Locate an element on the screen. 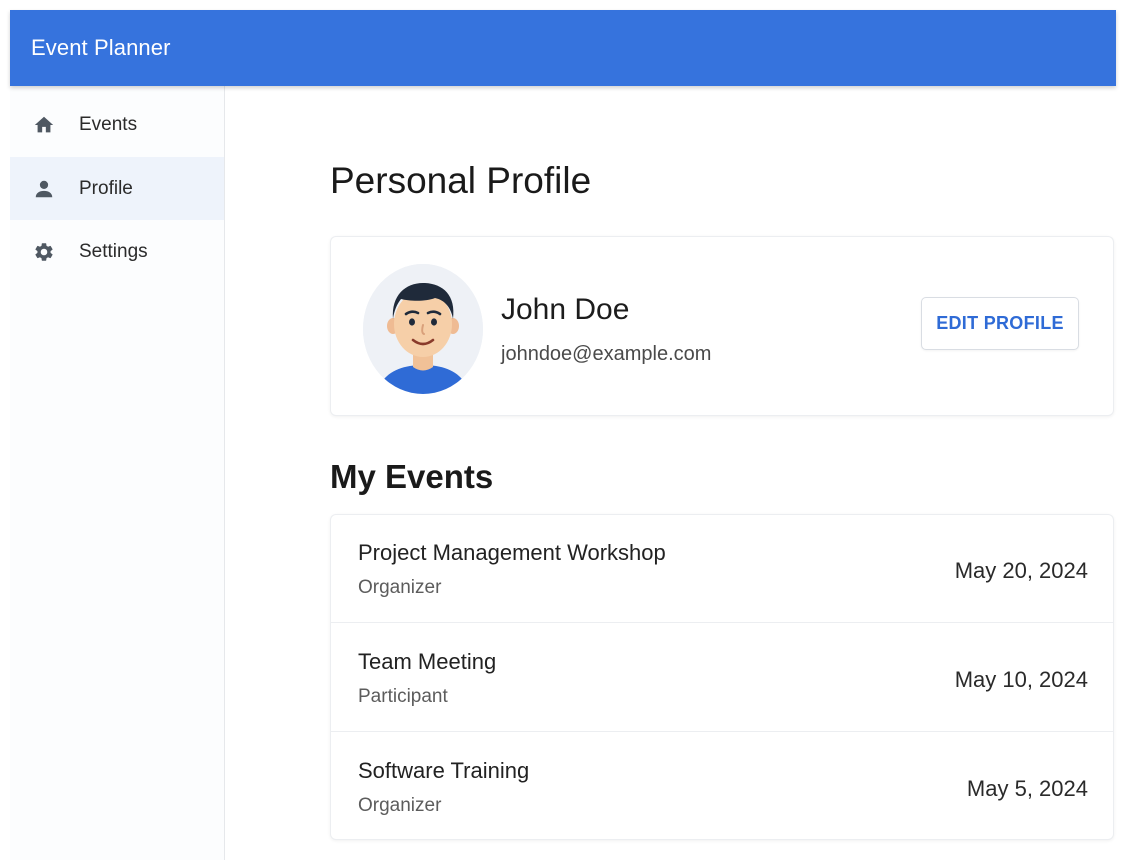 The image size is (1122, 860). avatar is located at coordinates (423, 329).